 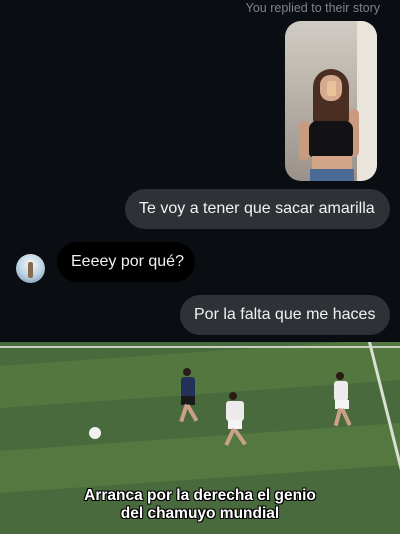 I want to click on pitch-stripe, so click(x=200, y=458).